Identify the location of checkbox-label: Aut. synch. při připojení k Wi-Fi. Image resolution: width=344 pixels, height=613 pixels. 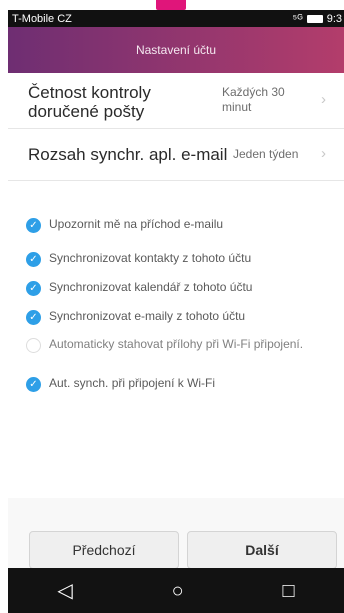
(132, 383).